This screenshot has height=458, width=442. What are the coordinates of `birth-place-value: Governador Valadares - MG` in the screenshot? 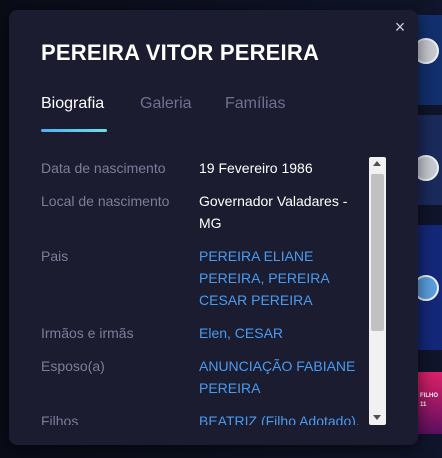 It's located at (273, 212).